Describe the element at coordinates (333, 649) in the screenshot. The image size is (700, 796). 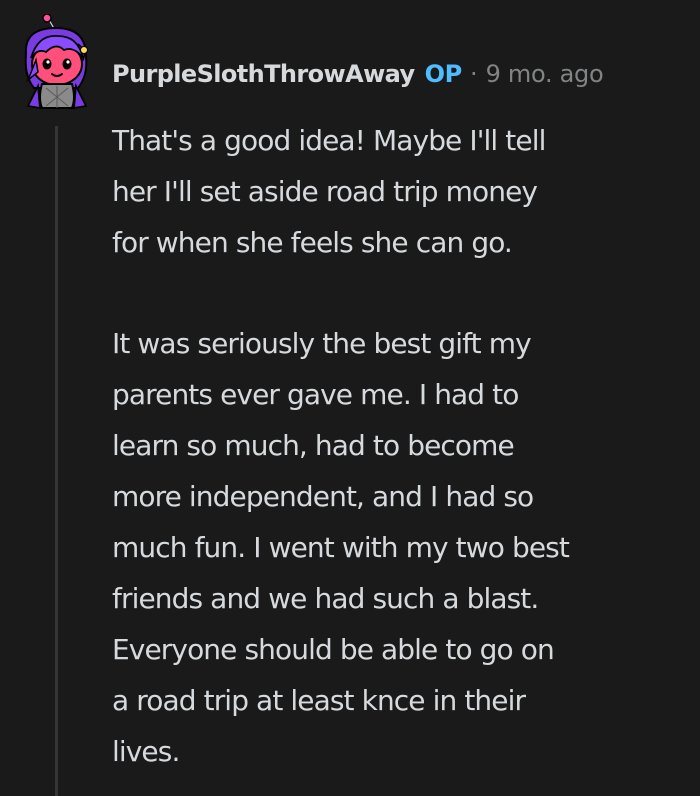
I see `comment-text-line: Everyone should be able to go on` at that location.